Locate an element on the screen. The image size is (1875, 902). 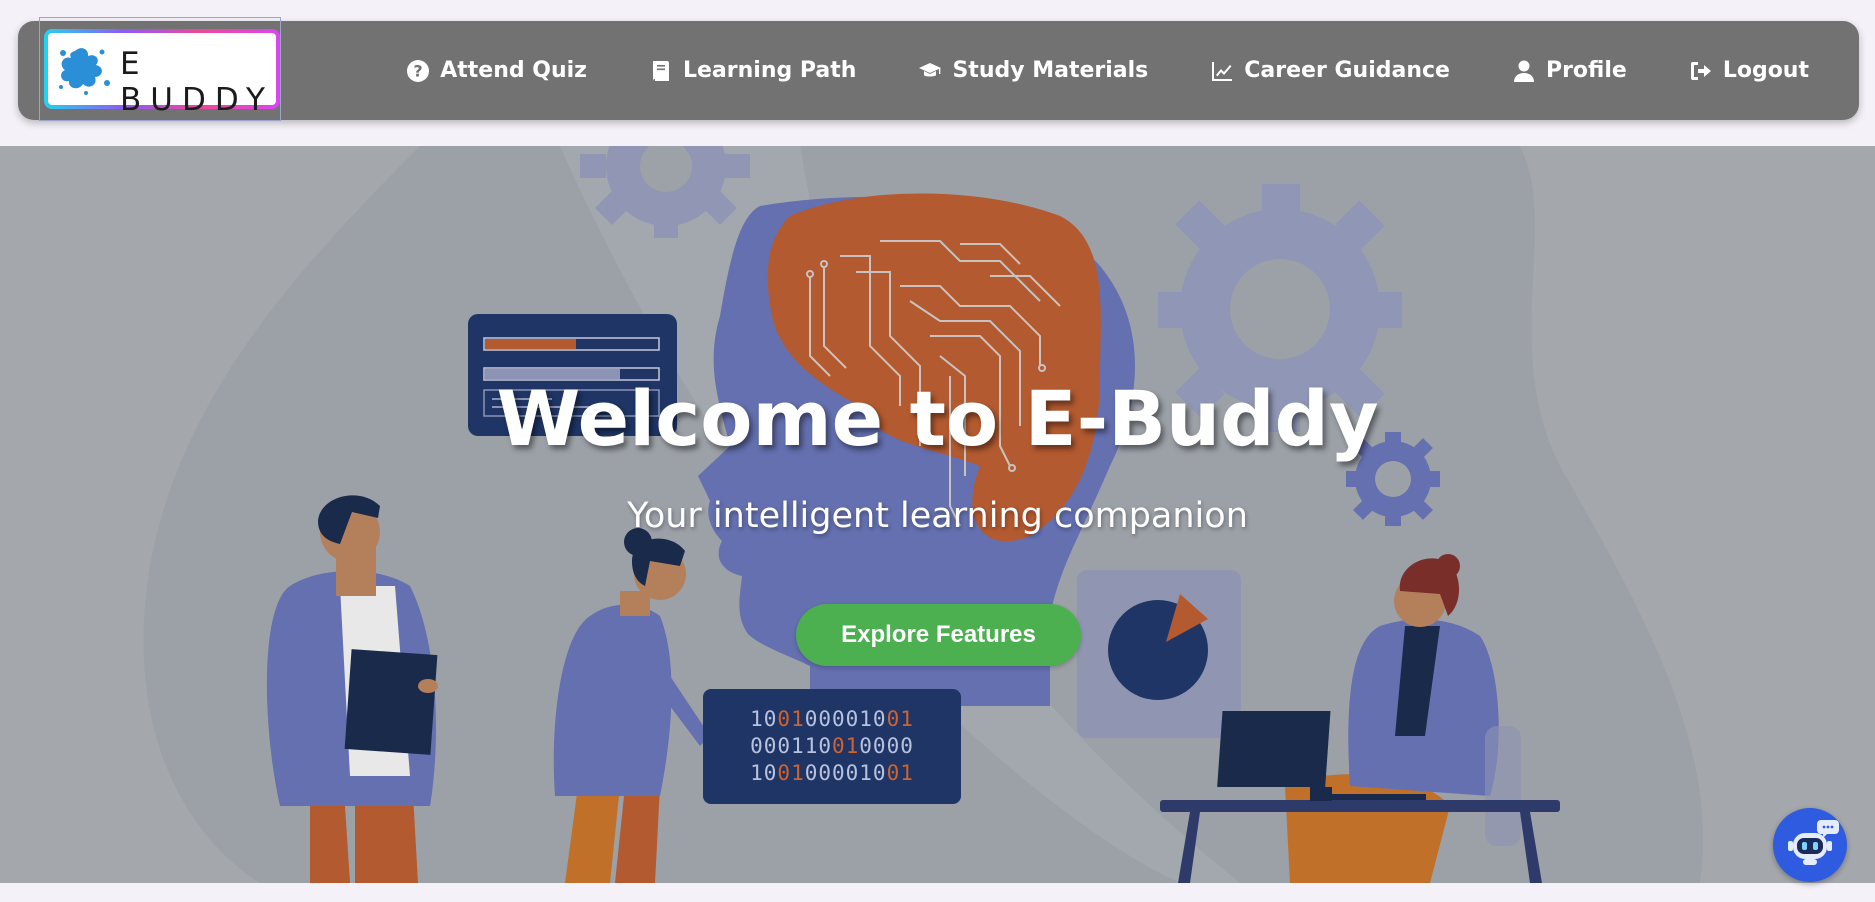
line-chart-icon is located at coordinates (1222, 71).